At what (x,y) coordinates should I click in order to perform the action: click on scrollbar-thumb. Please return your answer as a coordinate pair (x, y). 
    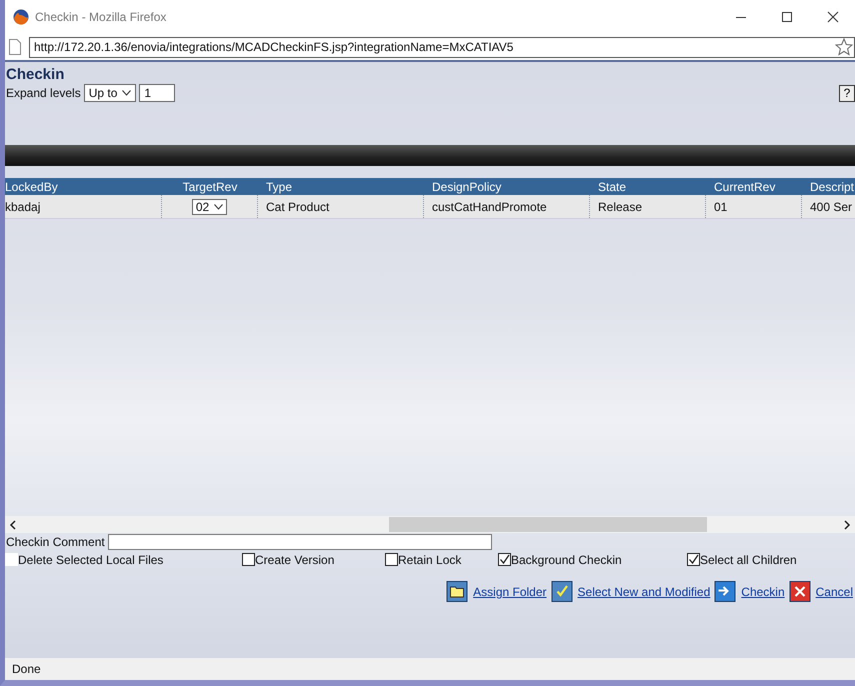
    Looking at the image, I should click on (548, 524).